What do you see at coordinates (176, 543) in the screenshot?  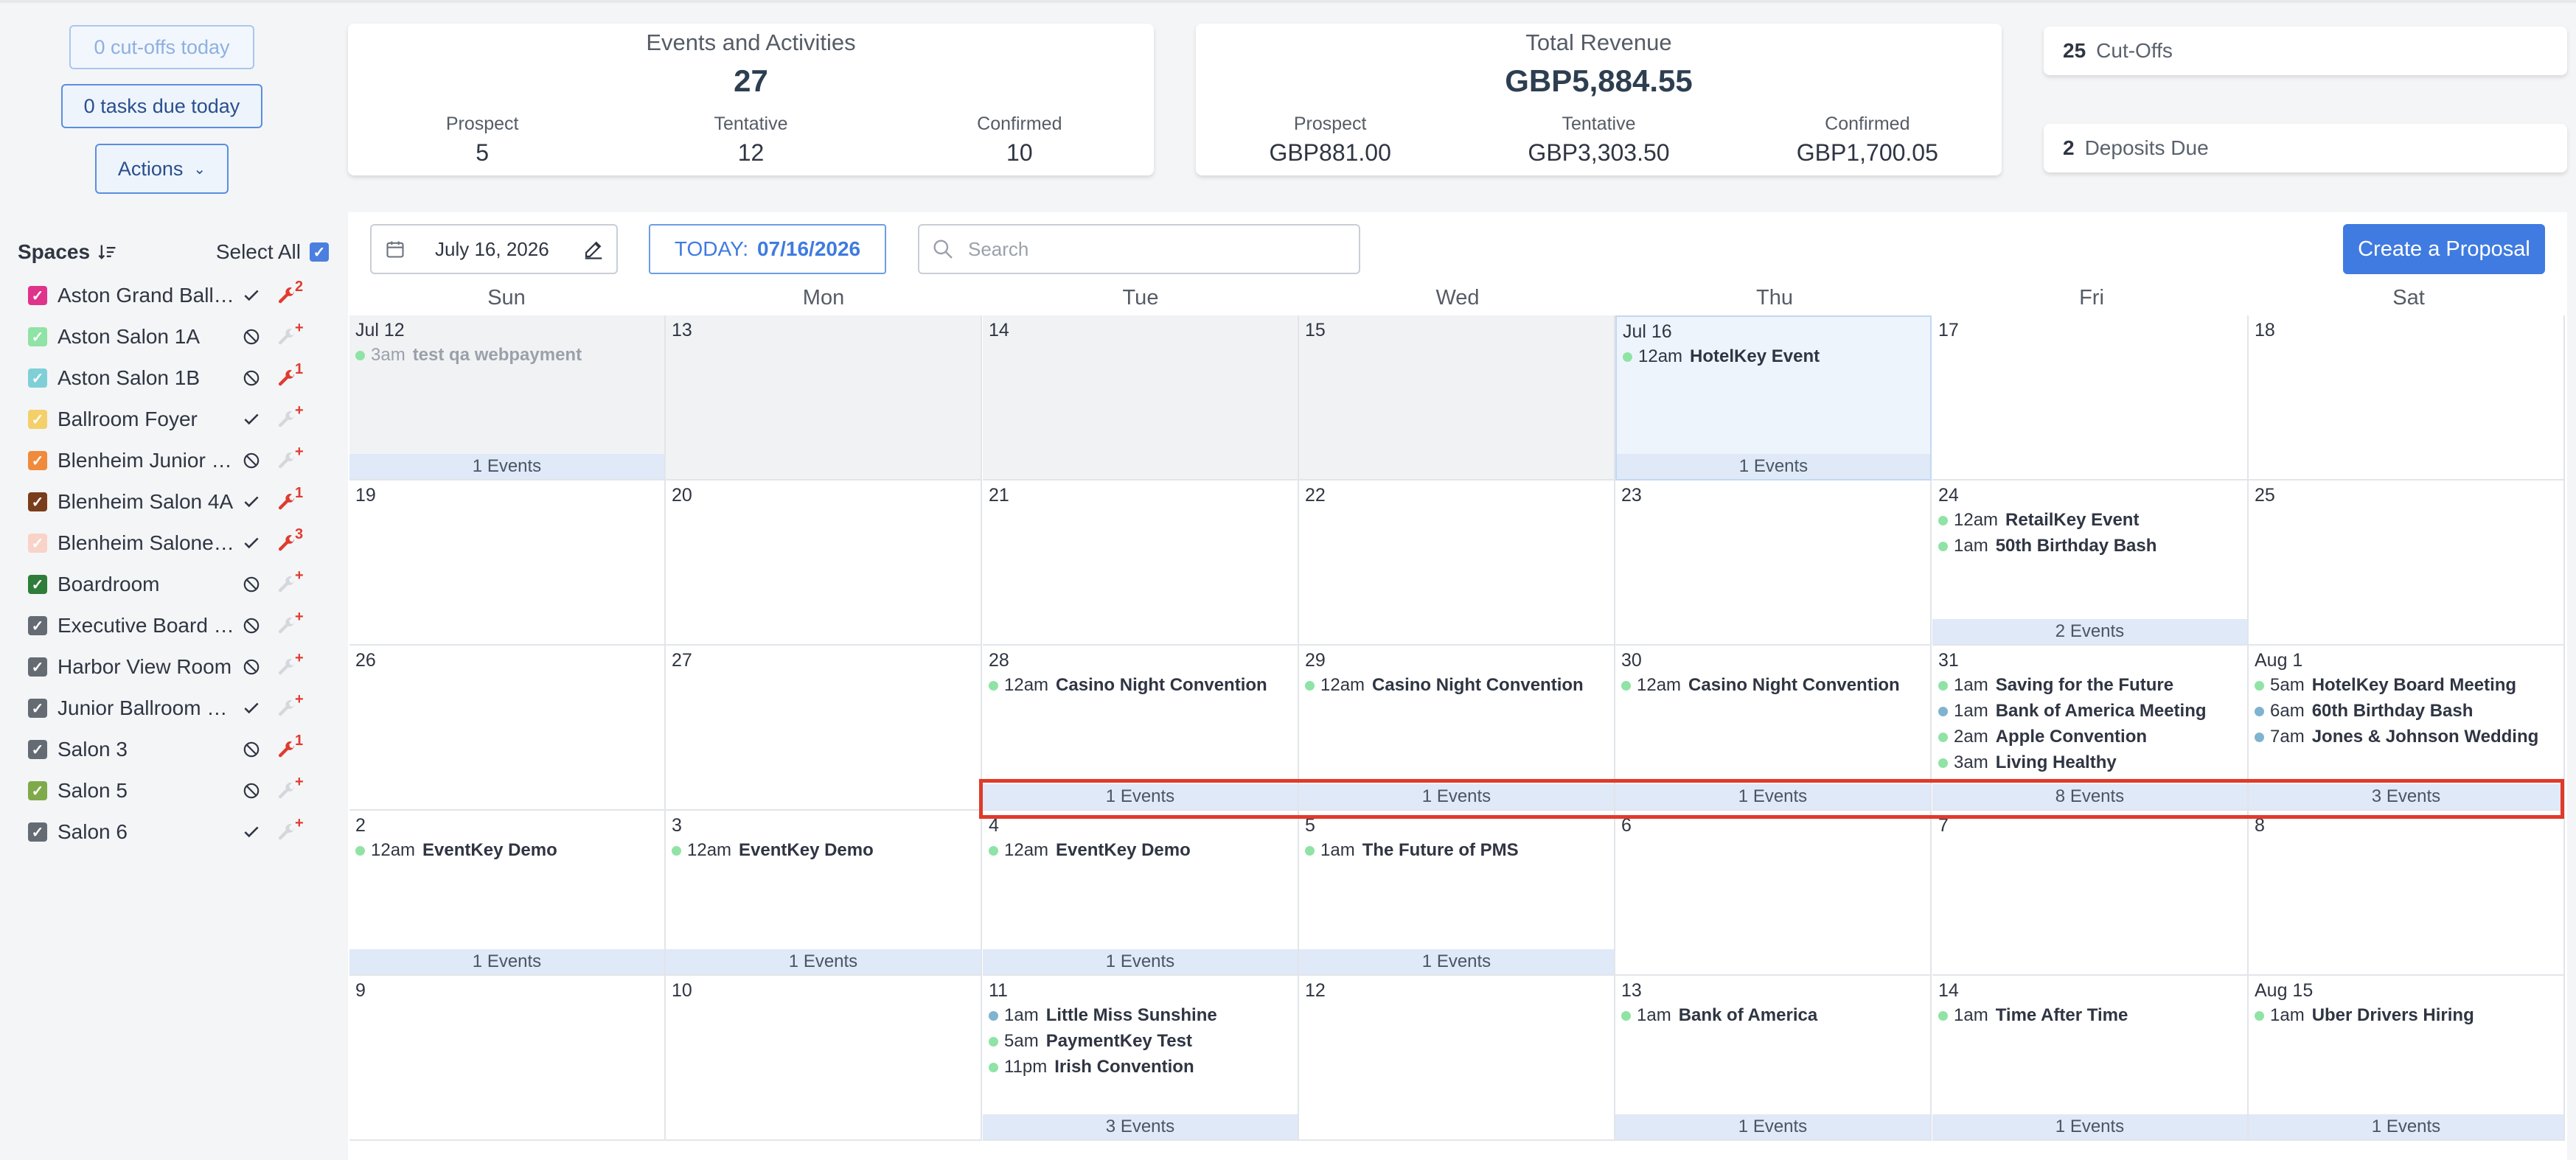 I see `space-row: ✓ Blenheim Salone 4B 3` at bounding box center [176, 543].